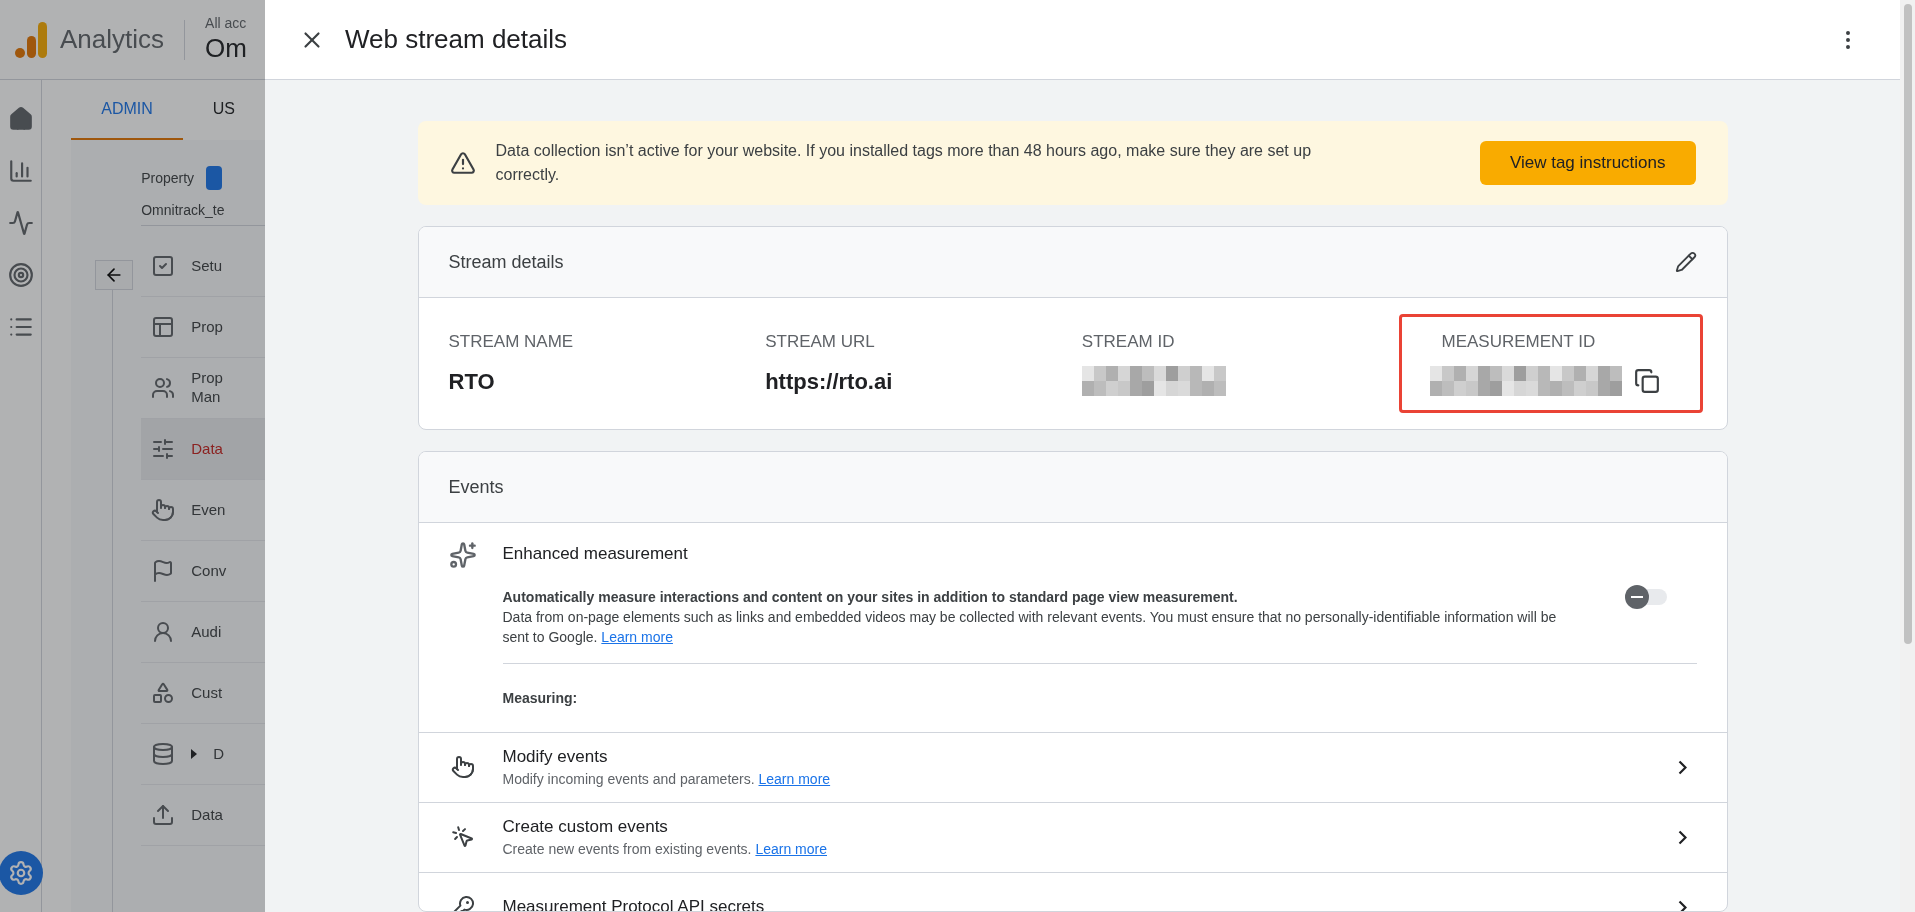  I want to click on shapes-icon, so click(163, 693).